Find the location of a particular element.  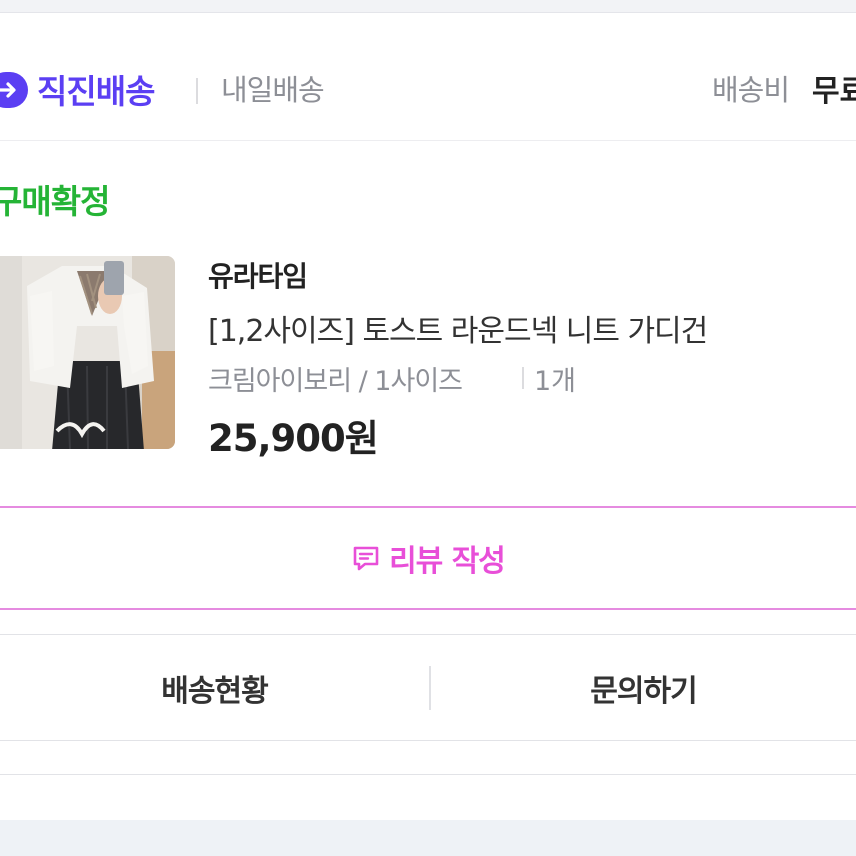

order-action-row: 배송현황 문의하기 is located at coordinates (428, 687).